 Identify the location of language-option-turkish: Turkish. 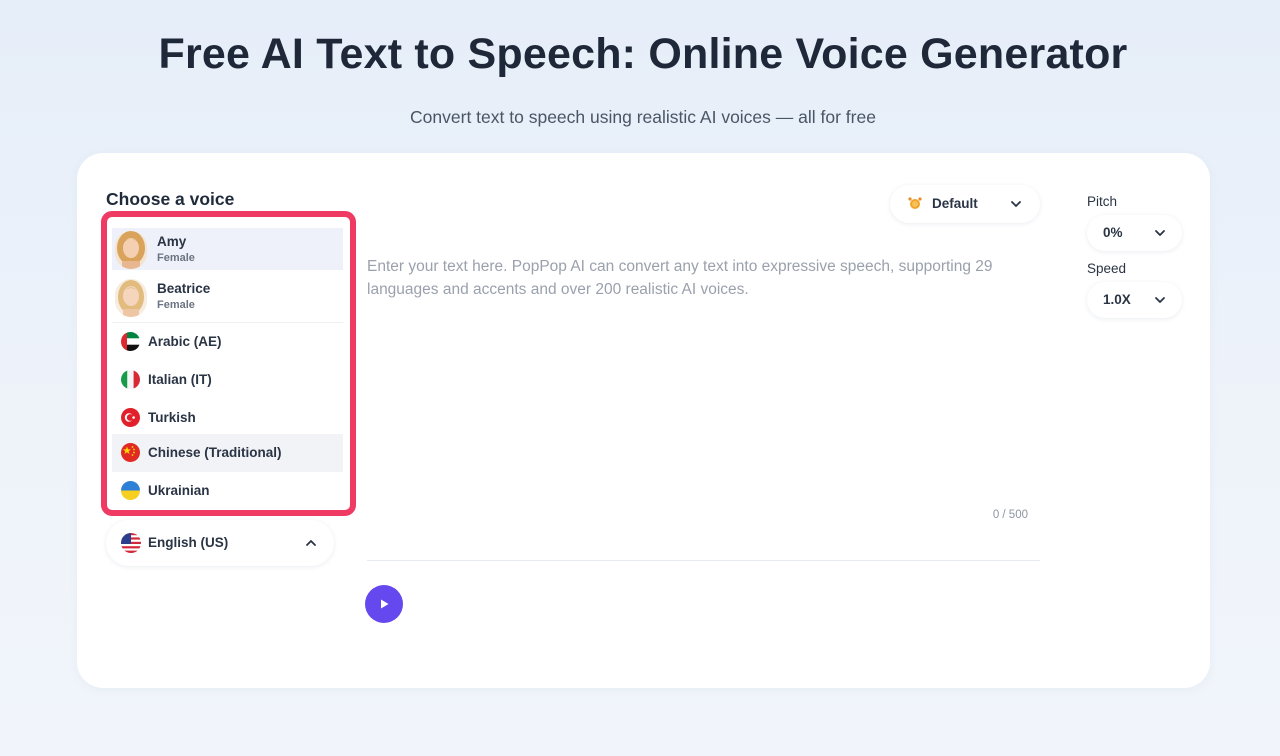
(227, 418).